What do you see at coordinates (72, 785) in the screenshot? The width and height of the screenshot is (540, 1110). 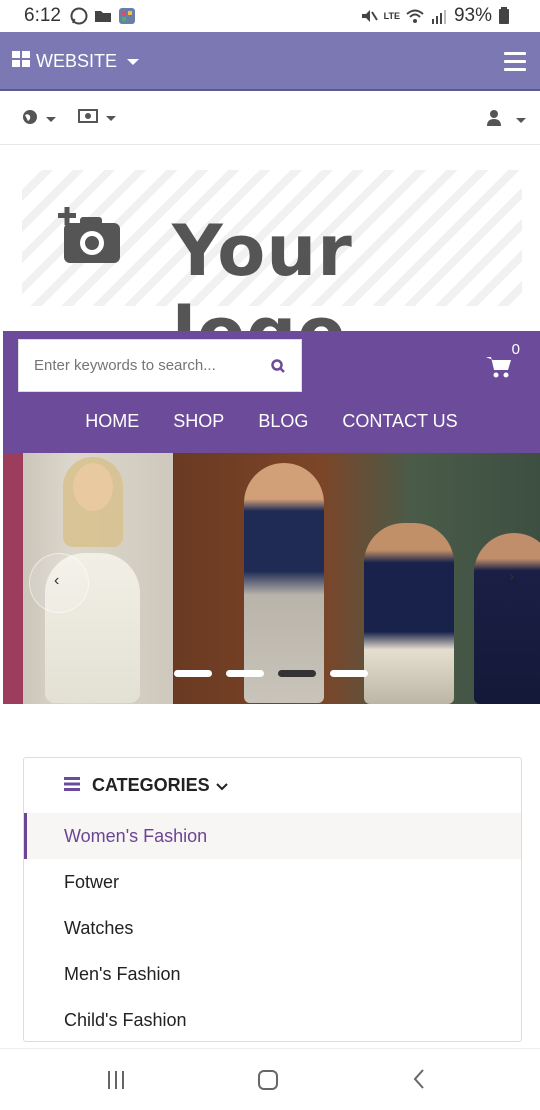 I see `list-icon` at bounding box center [72, 785].